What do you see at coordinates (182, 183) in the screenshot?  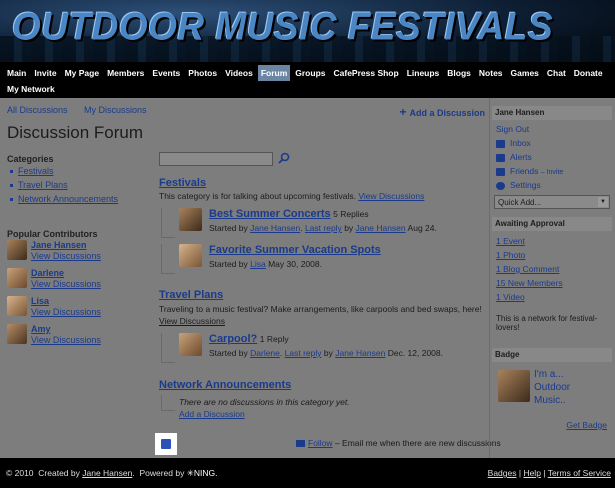 I see `section-title-festivals: Festivals` at bounding box center [182, 183].